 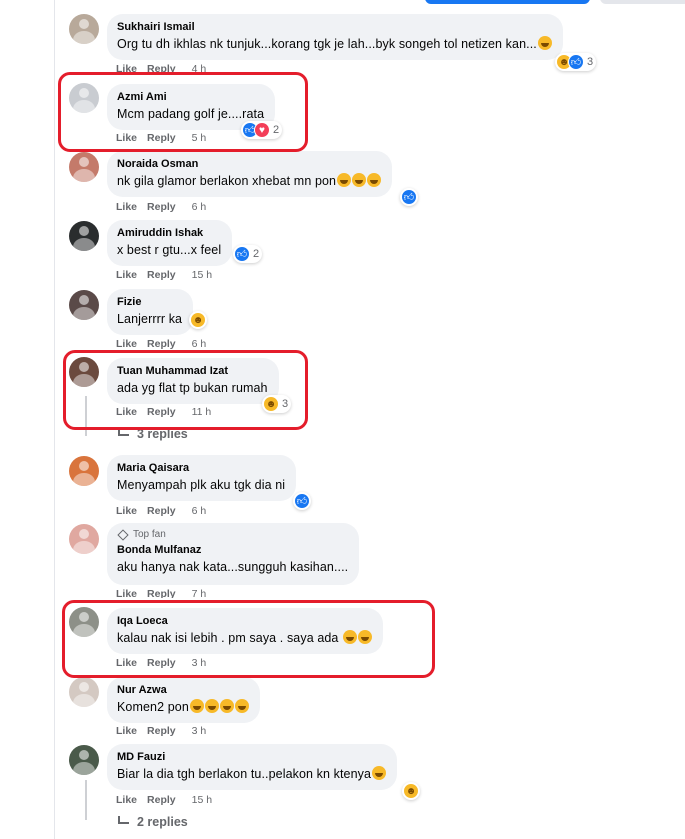 What do you see at coordinates (192, 388) in the screenshot?
I see `comment-text: ada yg flat tp bukan rumah` at bounding box center [192, 388].